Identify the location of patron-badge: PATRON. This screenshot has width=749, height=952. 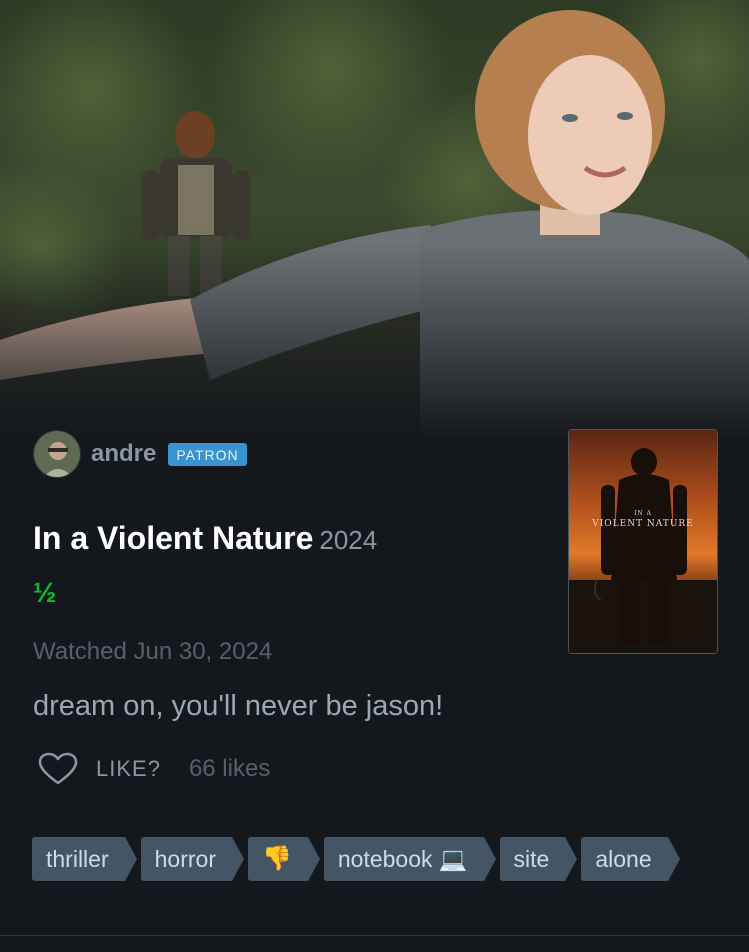
(207, 454).